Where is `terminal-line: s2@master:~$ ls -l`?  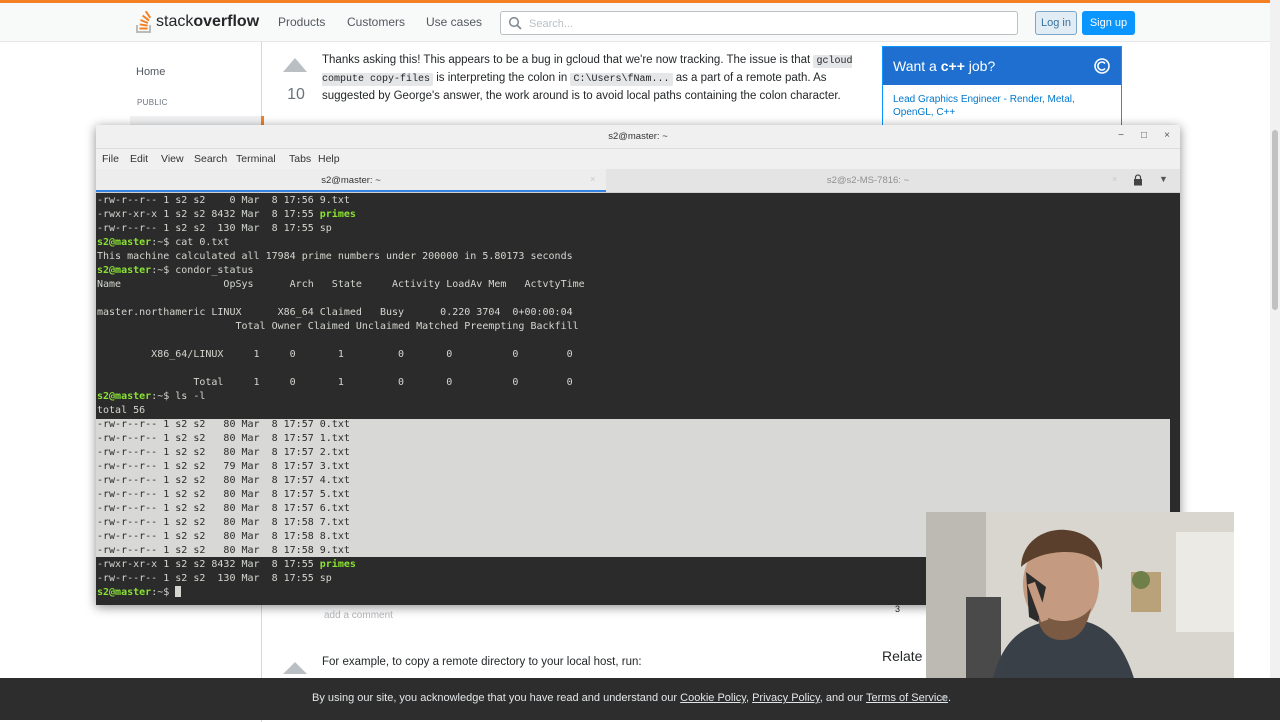 terminal-line: s2@master:~$ ls -l is located at coordinates (151, 396).